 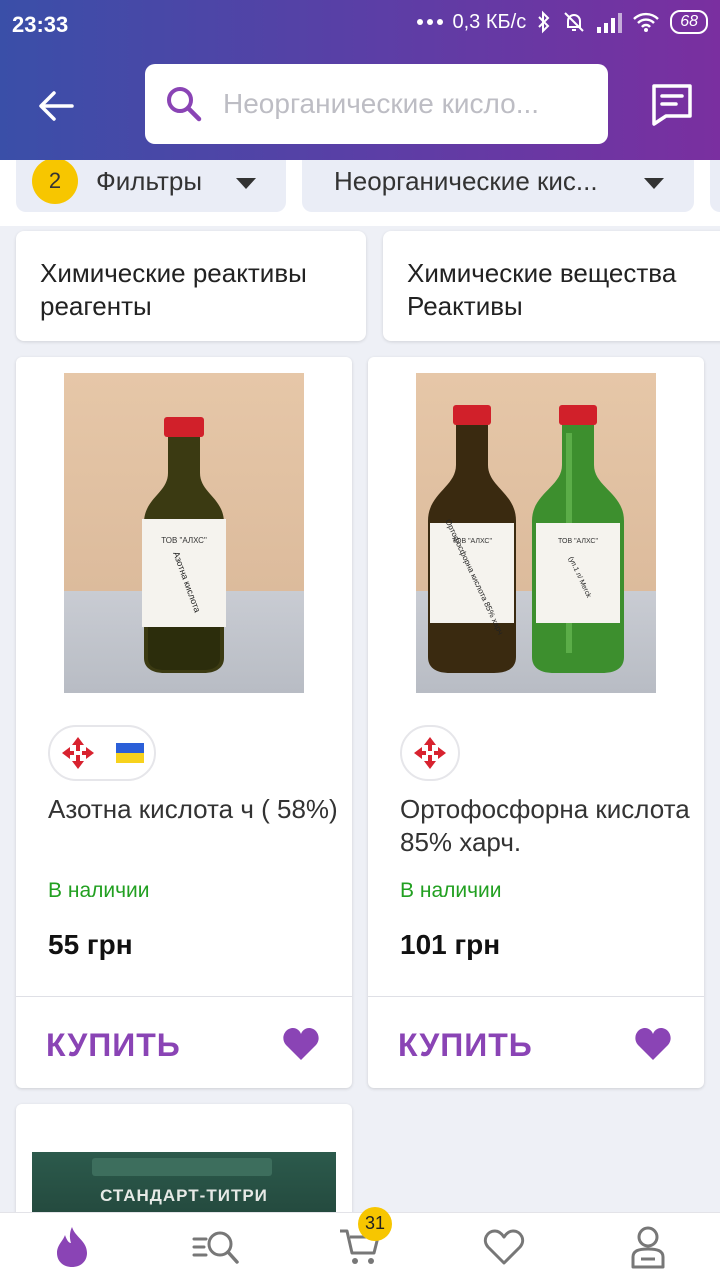 I want to click on arrow-left-icon, so click(x=56, y=106).